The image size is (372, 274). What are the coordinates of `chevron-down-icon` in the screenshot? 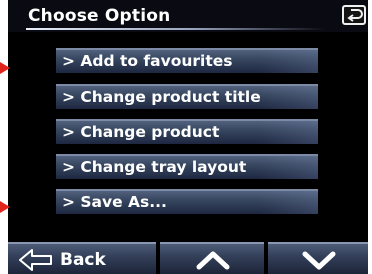 It's located at (319, 260).